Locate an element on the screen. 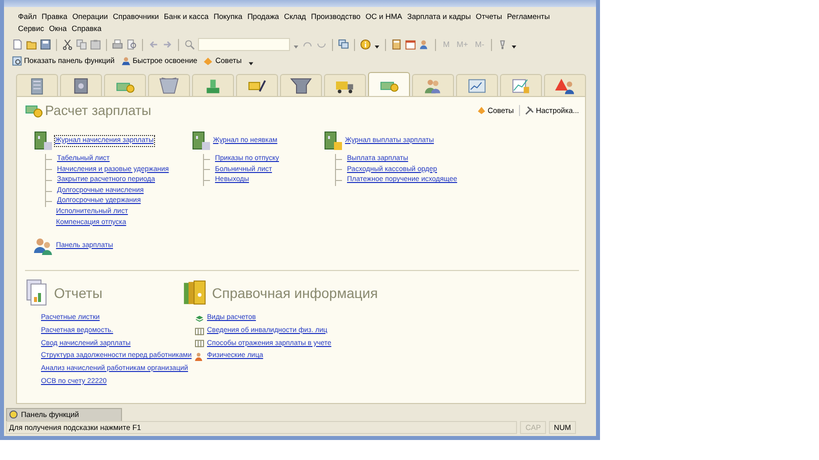  paste-icon is located at coordinates (95, 44).